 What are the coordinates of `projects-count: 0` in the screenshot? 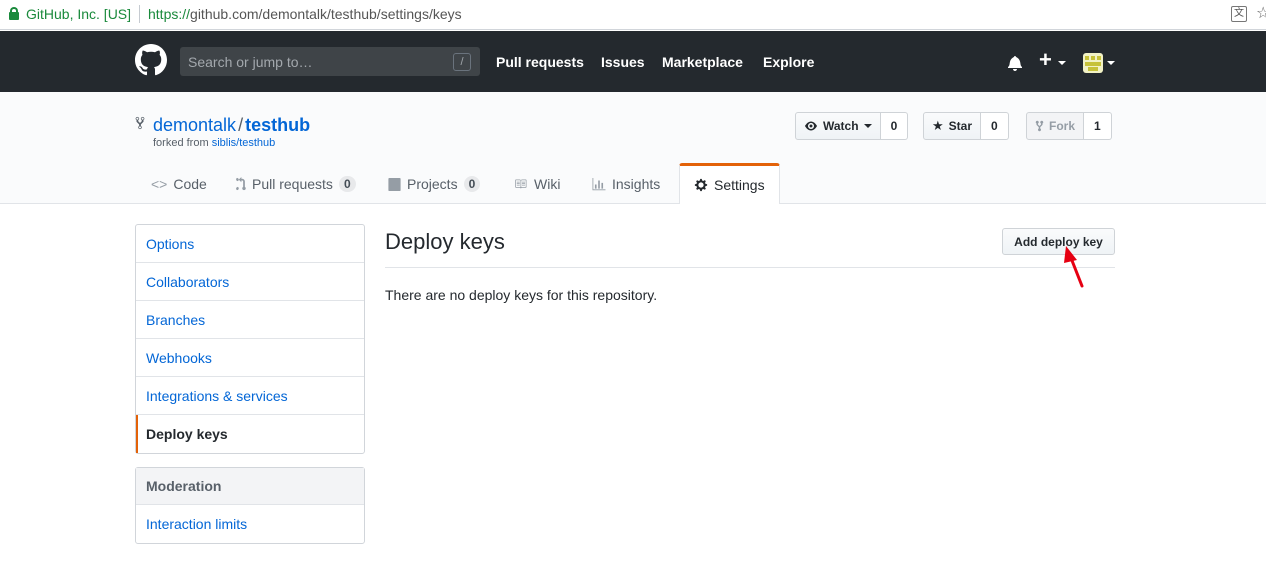 It's located at (472, 184).